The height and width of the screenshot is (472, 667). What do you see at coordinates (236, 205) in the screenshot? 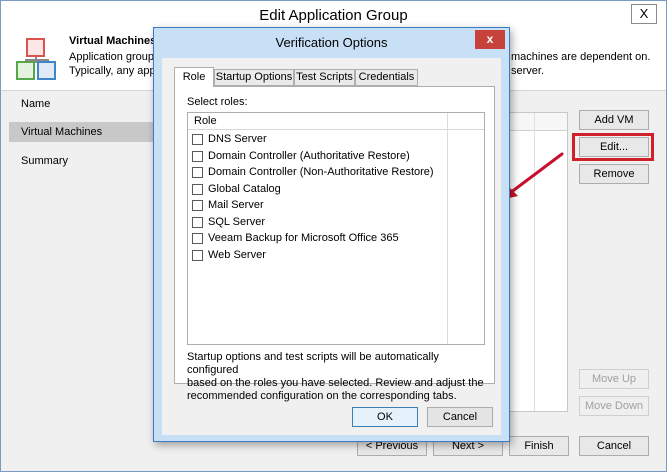
I see `role-label: Mail Server` at bounding box center [236, 205].